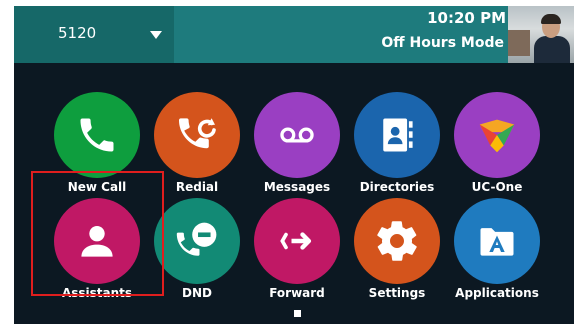  Describe the element at coordinates (156, 35) in the screenshot. I see `chevron-down-icon` at that location.